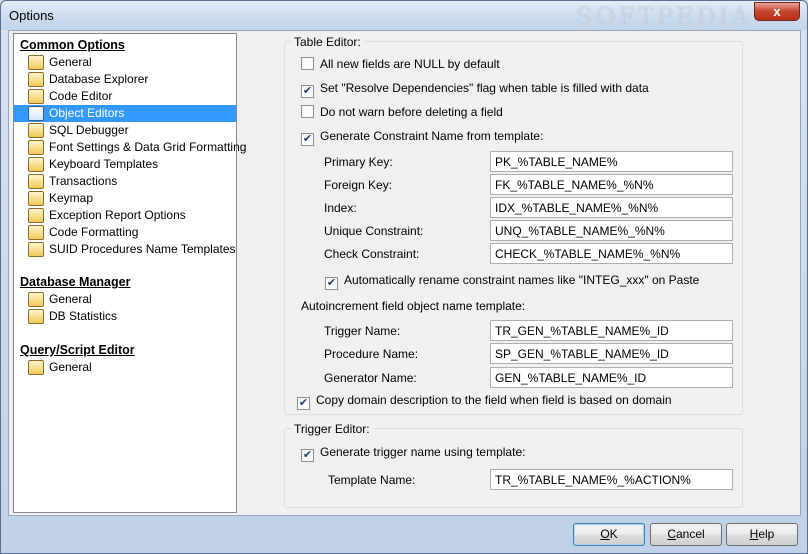 This screenshot has width=808, height=554. I want to click on tree-item-code-formatting: Code Formatting, so click(83, 232).